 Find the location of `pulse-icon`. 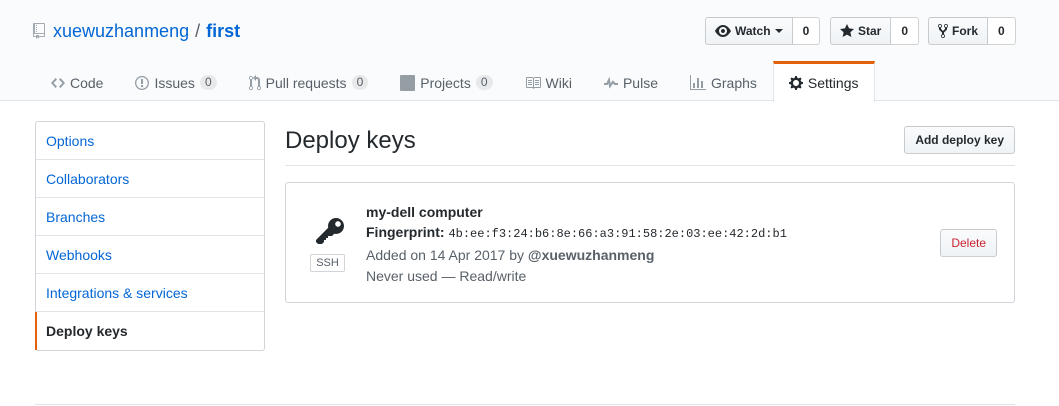

pulse-icon is located at coordinates (610, 82).